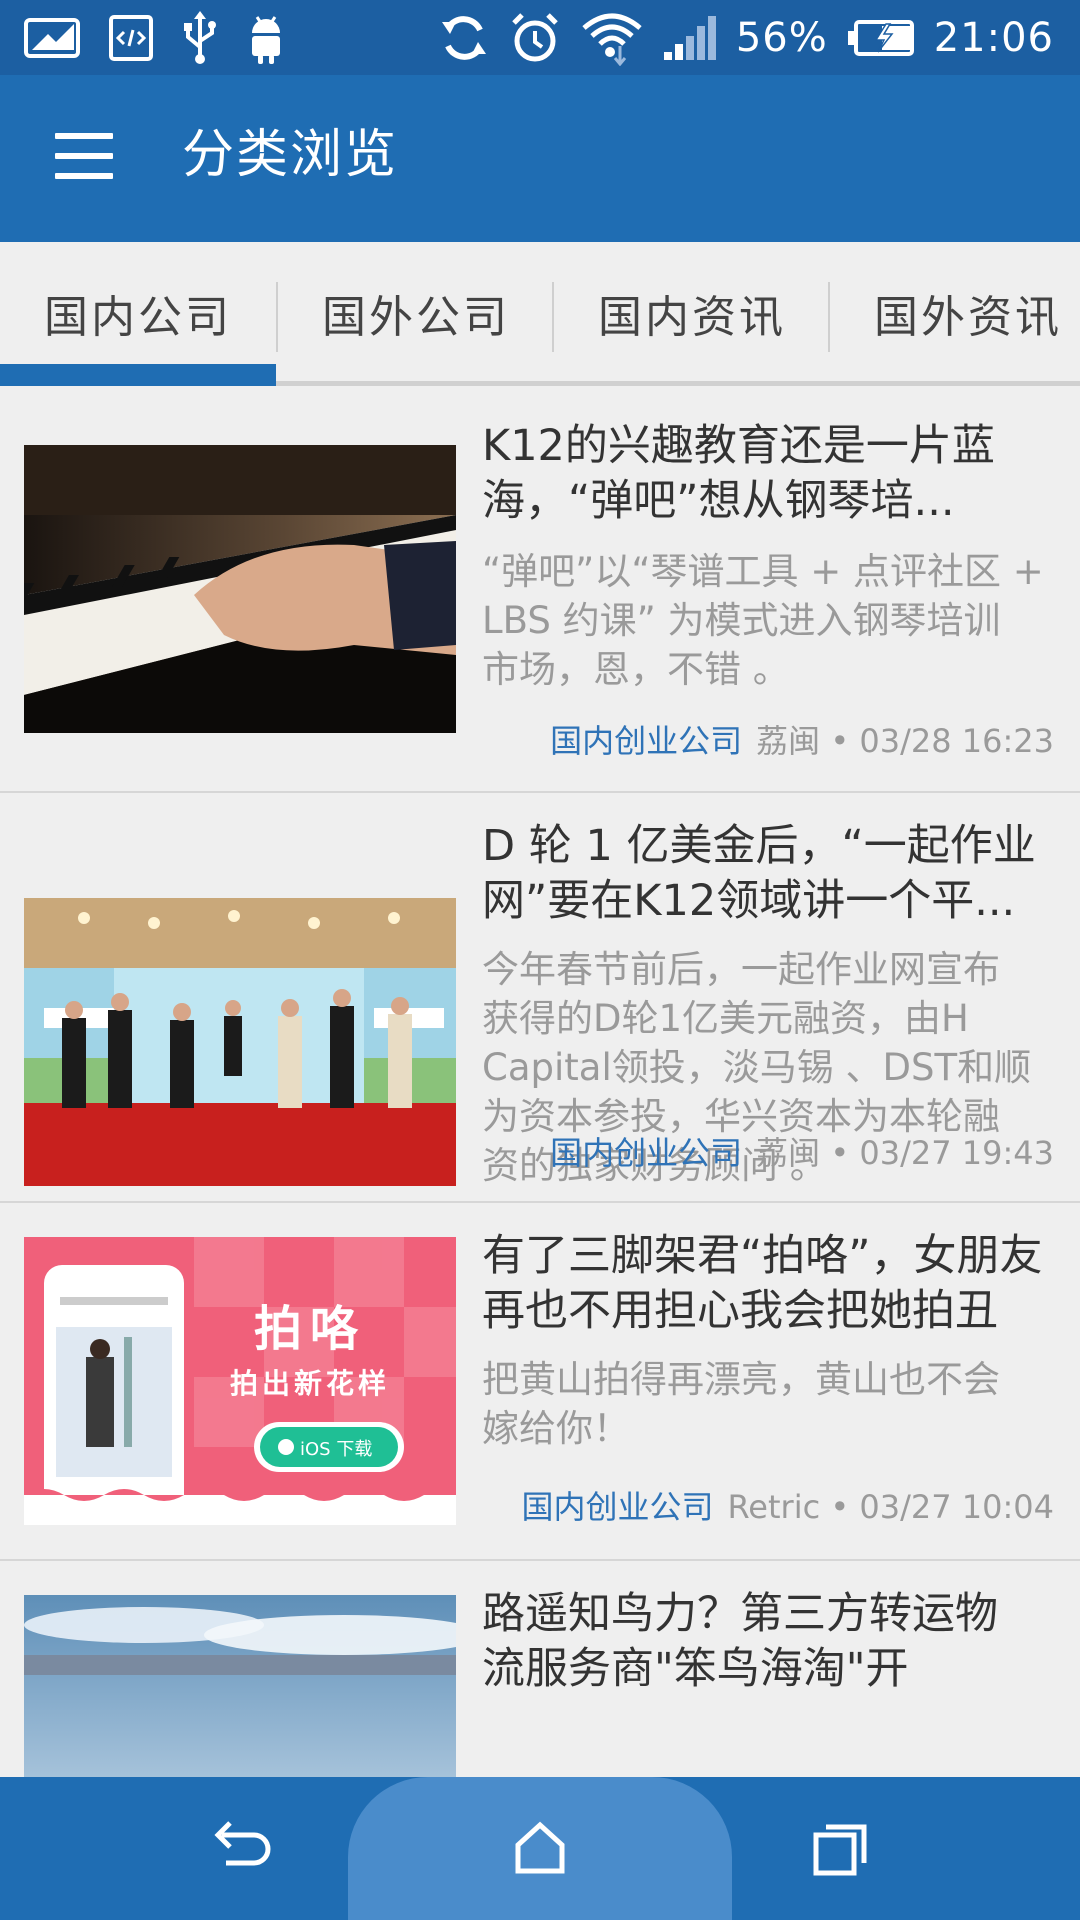 Image resolution: width=1080 pixels, height=1920 pixels. What do you see at coordinates (336, 1449) in the screenshot?
I see `promo-download-button: iOS 下载` at bounding box center [336, 1449].